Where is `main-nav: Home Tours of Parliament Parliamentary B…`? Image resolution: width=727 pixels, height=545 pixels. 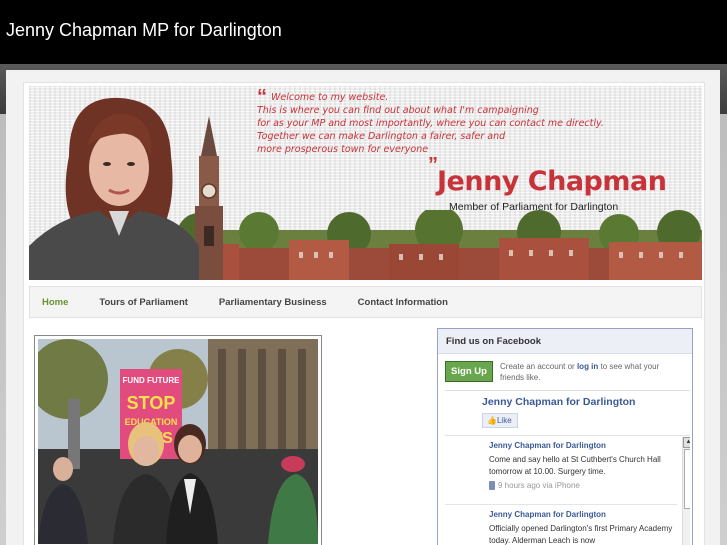 main-nav: Home Tours of Parliament Parliamentary B… is located at coordinates (365, 302).